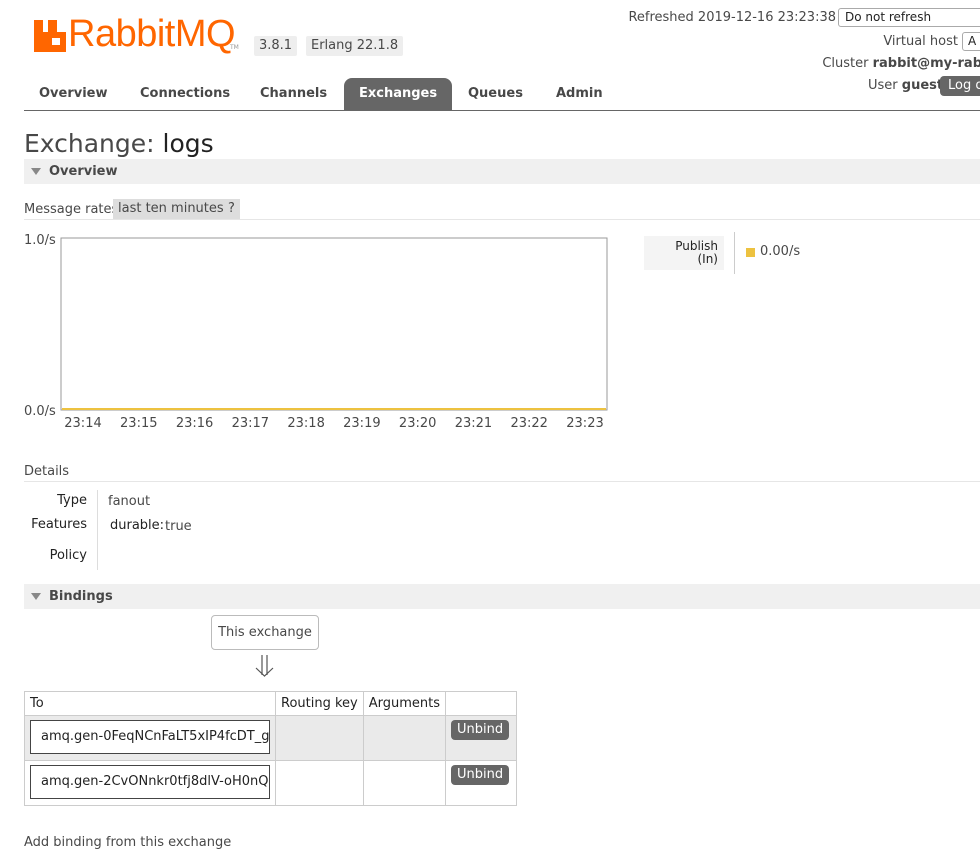 The height and width of the screenshot is (850, 980). Describe the element at coordinates (178, 526) in the screenshot. I see `features-value: true` at that location.